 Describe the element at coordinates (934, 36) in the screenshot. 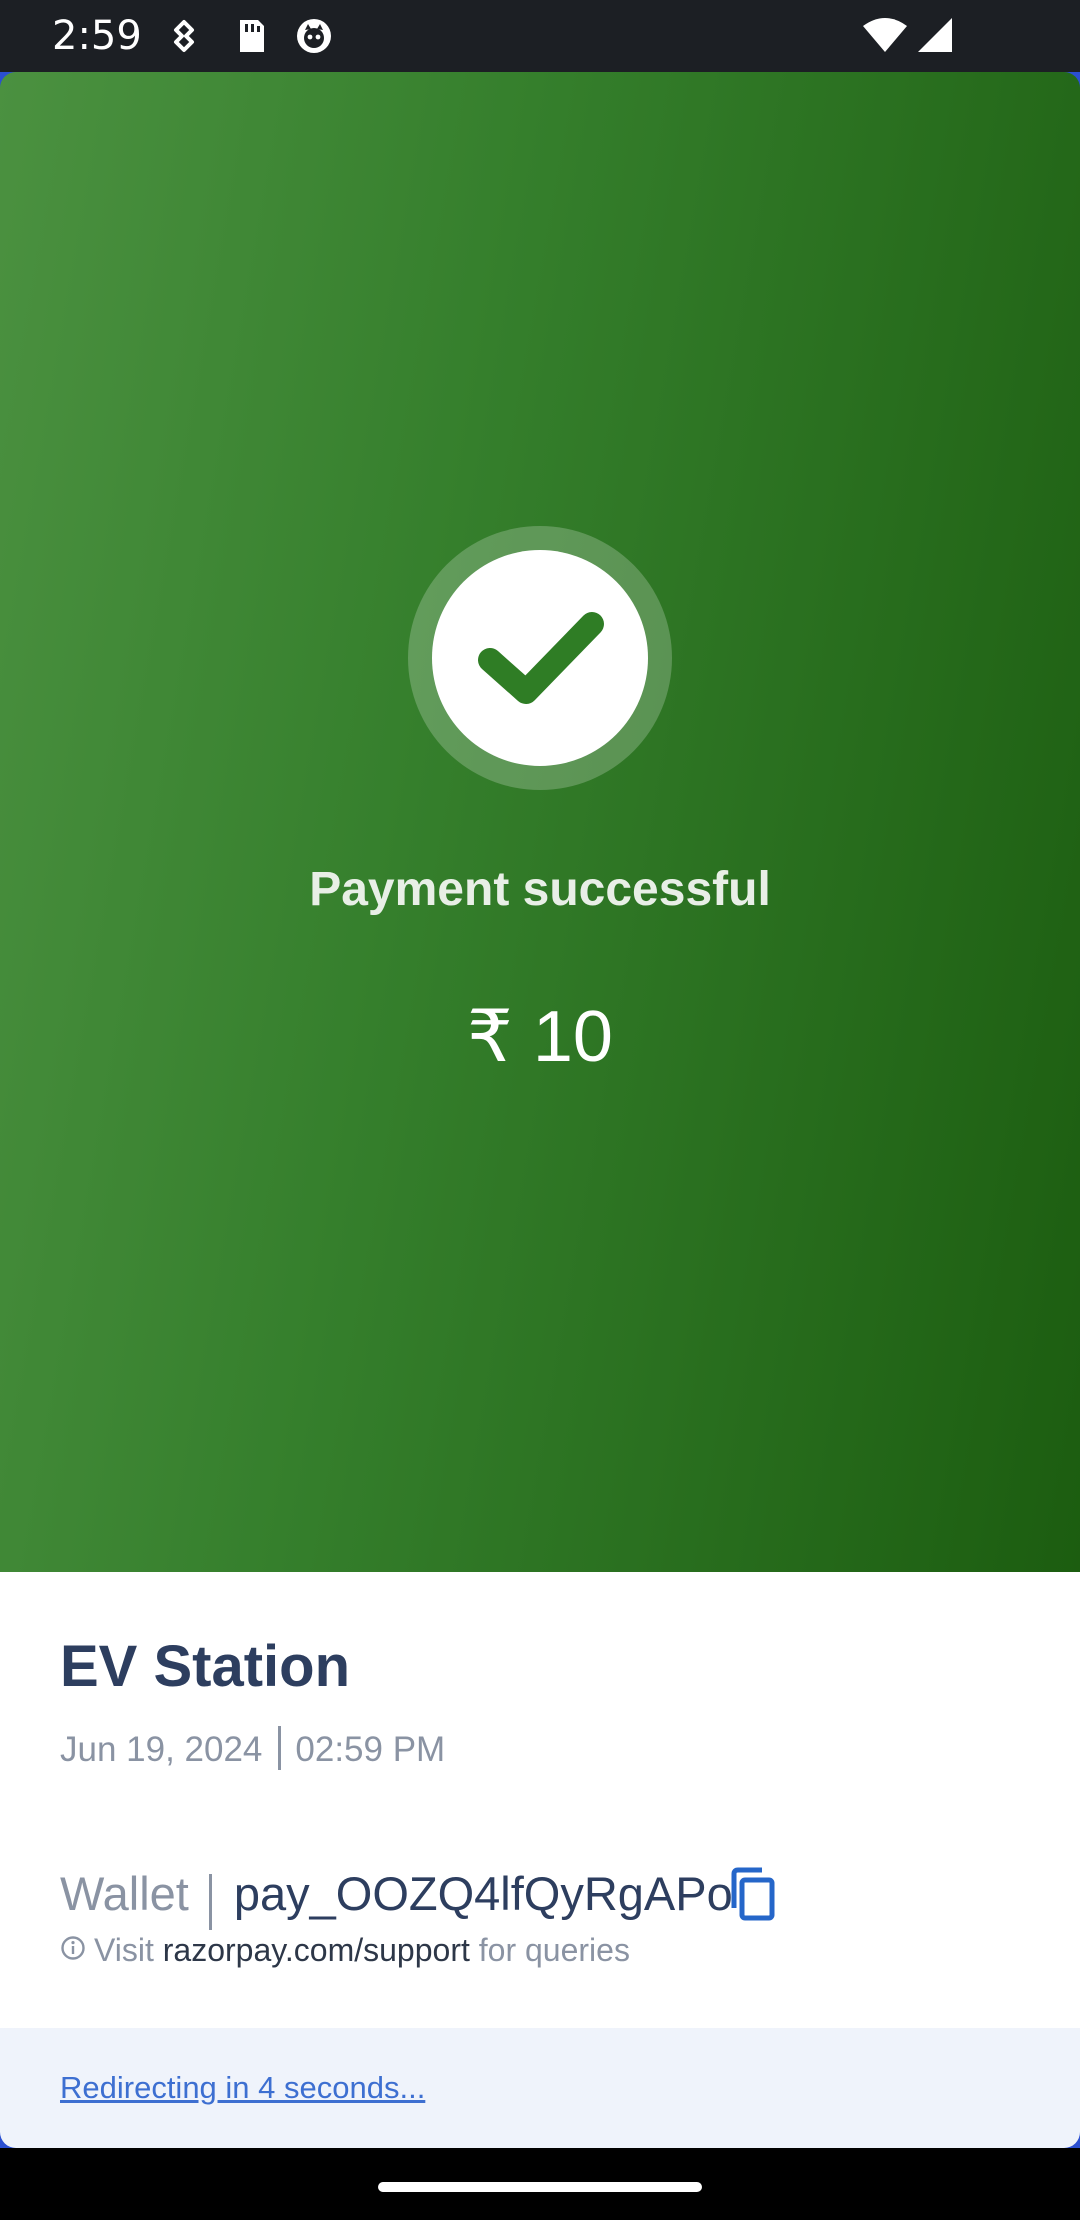

I see `signal-icon` at that location.